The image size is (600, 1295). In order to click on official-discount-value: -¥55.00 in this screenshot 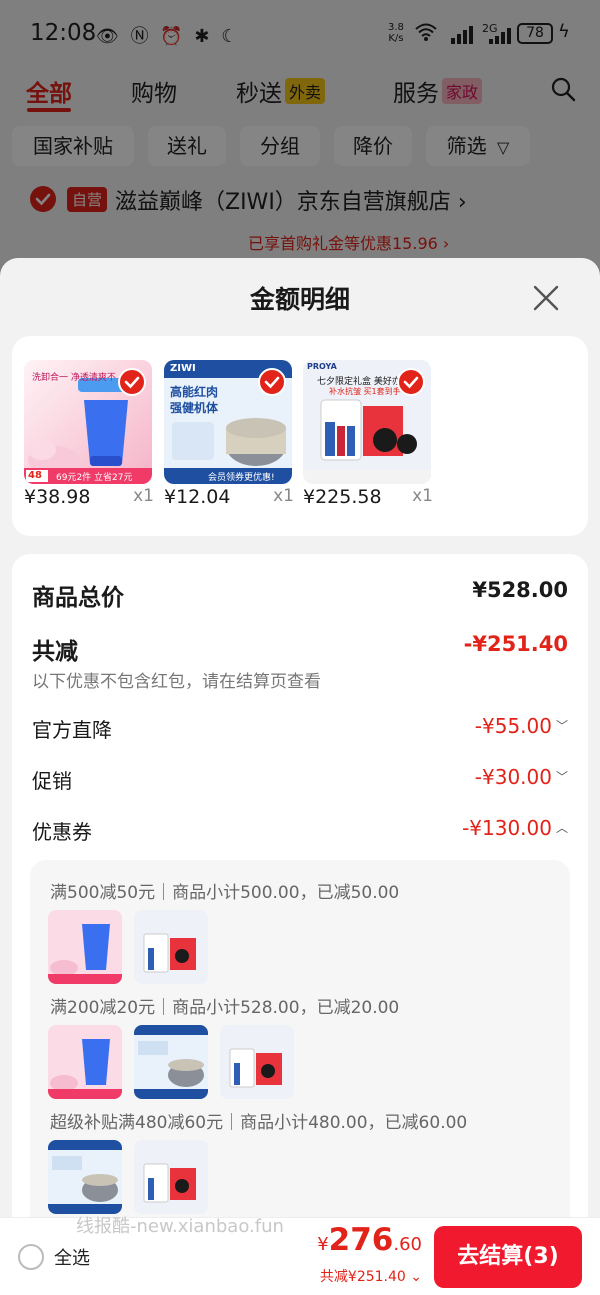, I will do `click(513, 726)`.